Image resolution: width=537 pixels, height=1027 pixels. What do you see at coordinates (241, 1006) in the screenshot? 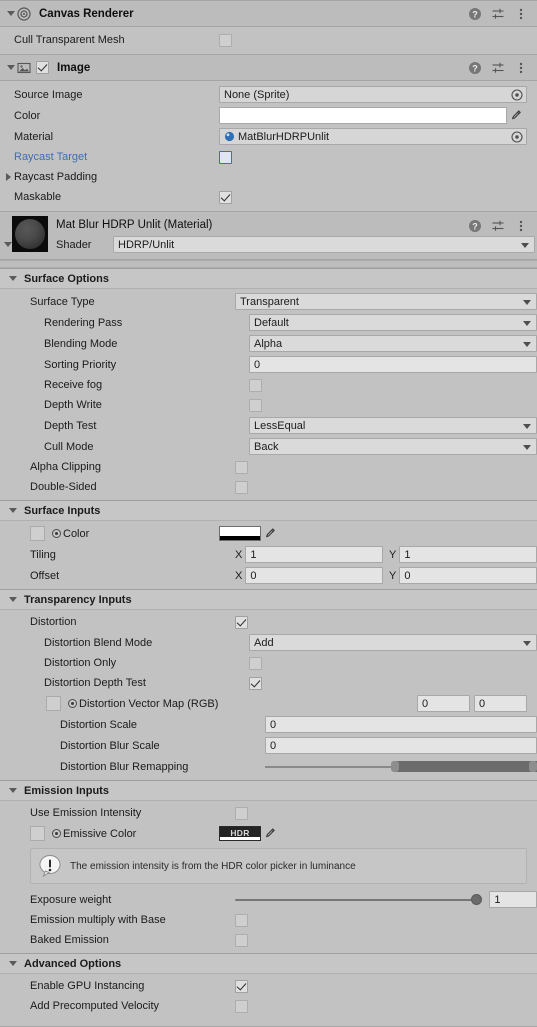
I see `add-precomputed-velocity-checkbox` at bounding box center [241, 1006].